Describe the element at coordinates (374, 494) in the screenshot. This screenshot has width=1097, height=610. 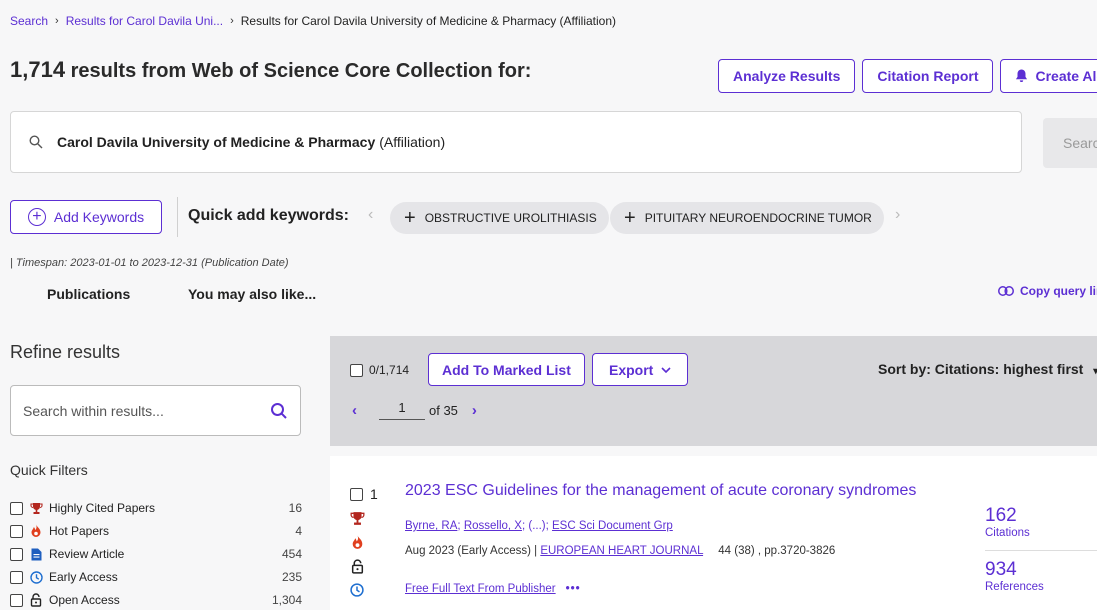
I see `record-number: 1` at that location.